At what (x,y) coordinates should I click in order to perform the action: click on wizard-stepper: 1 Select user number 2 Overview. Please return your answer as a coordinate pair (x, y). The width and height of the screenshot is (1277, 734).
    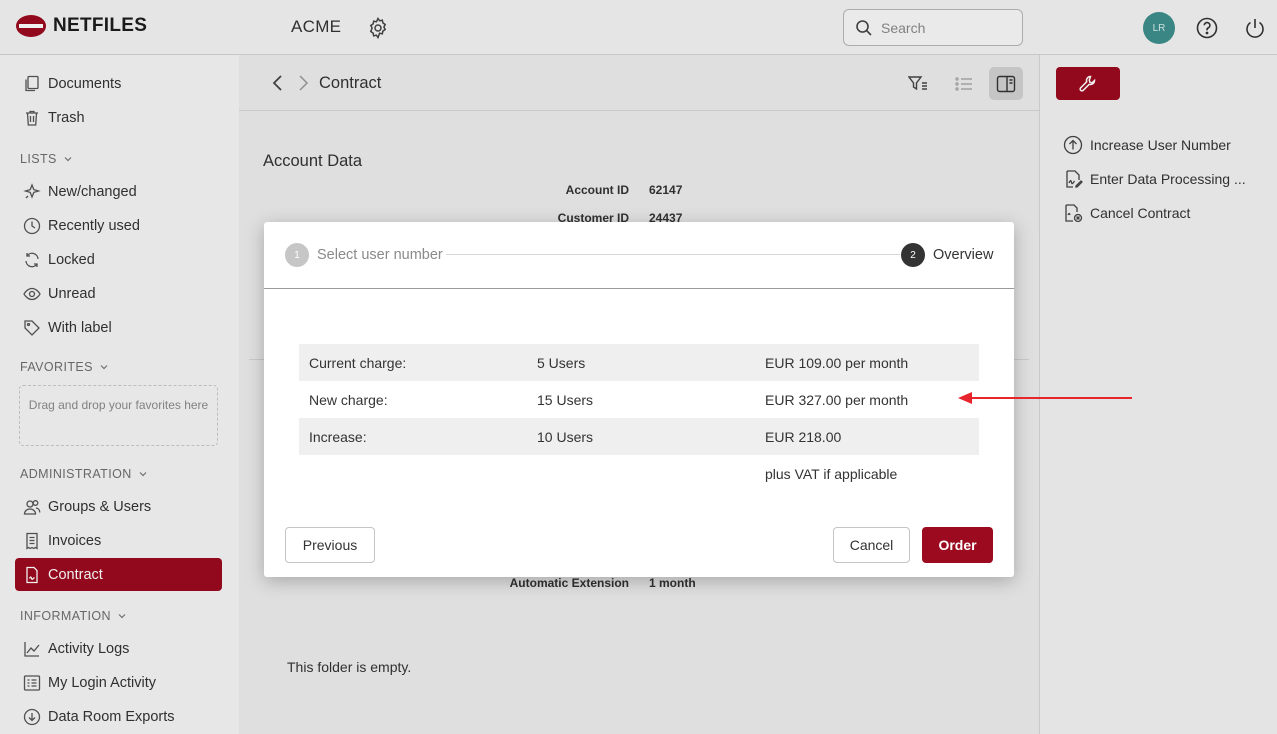
    Looking at the image, I should click on (639, 255).